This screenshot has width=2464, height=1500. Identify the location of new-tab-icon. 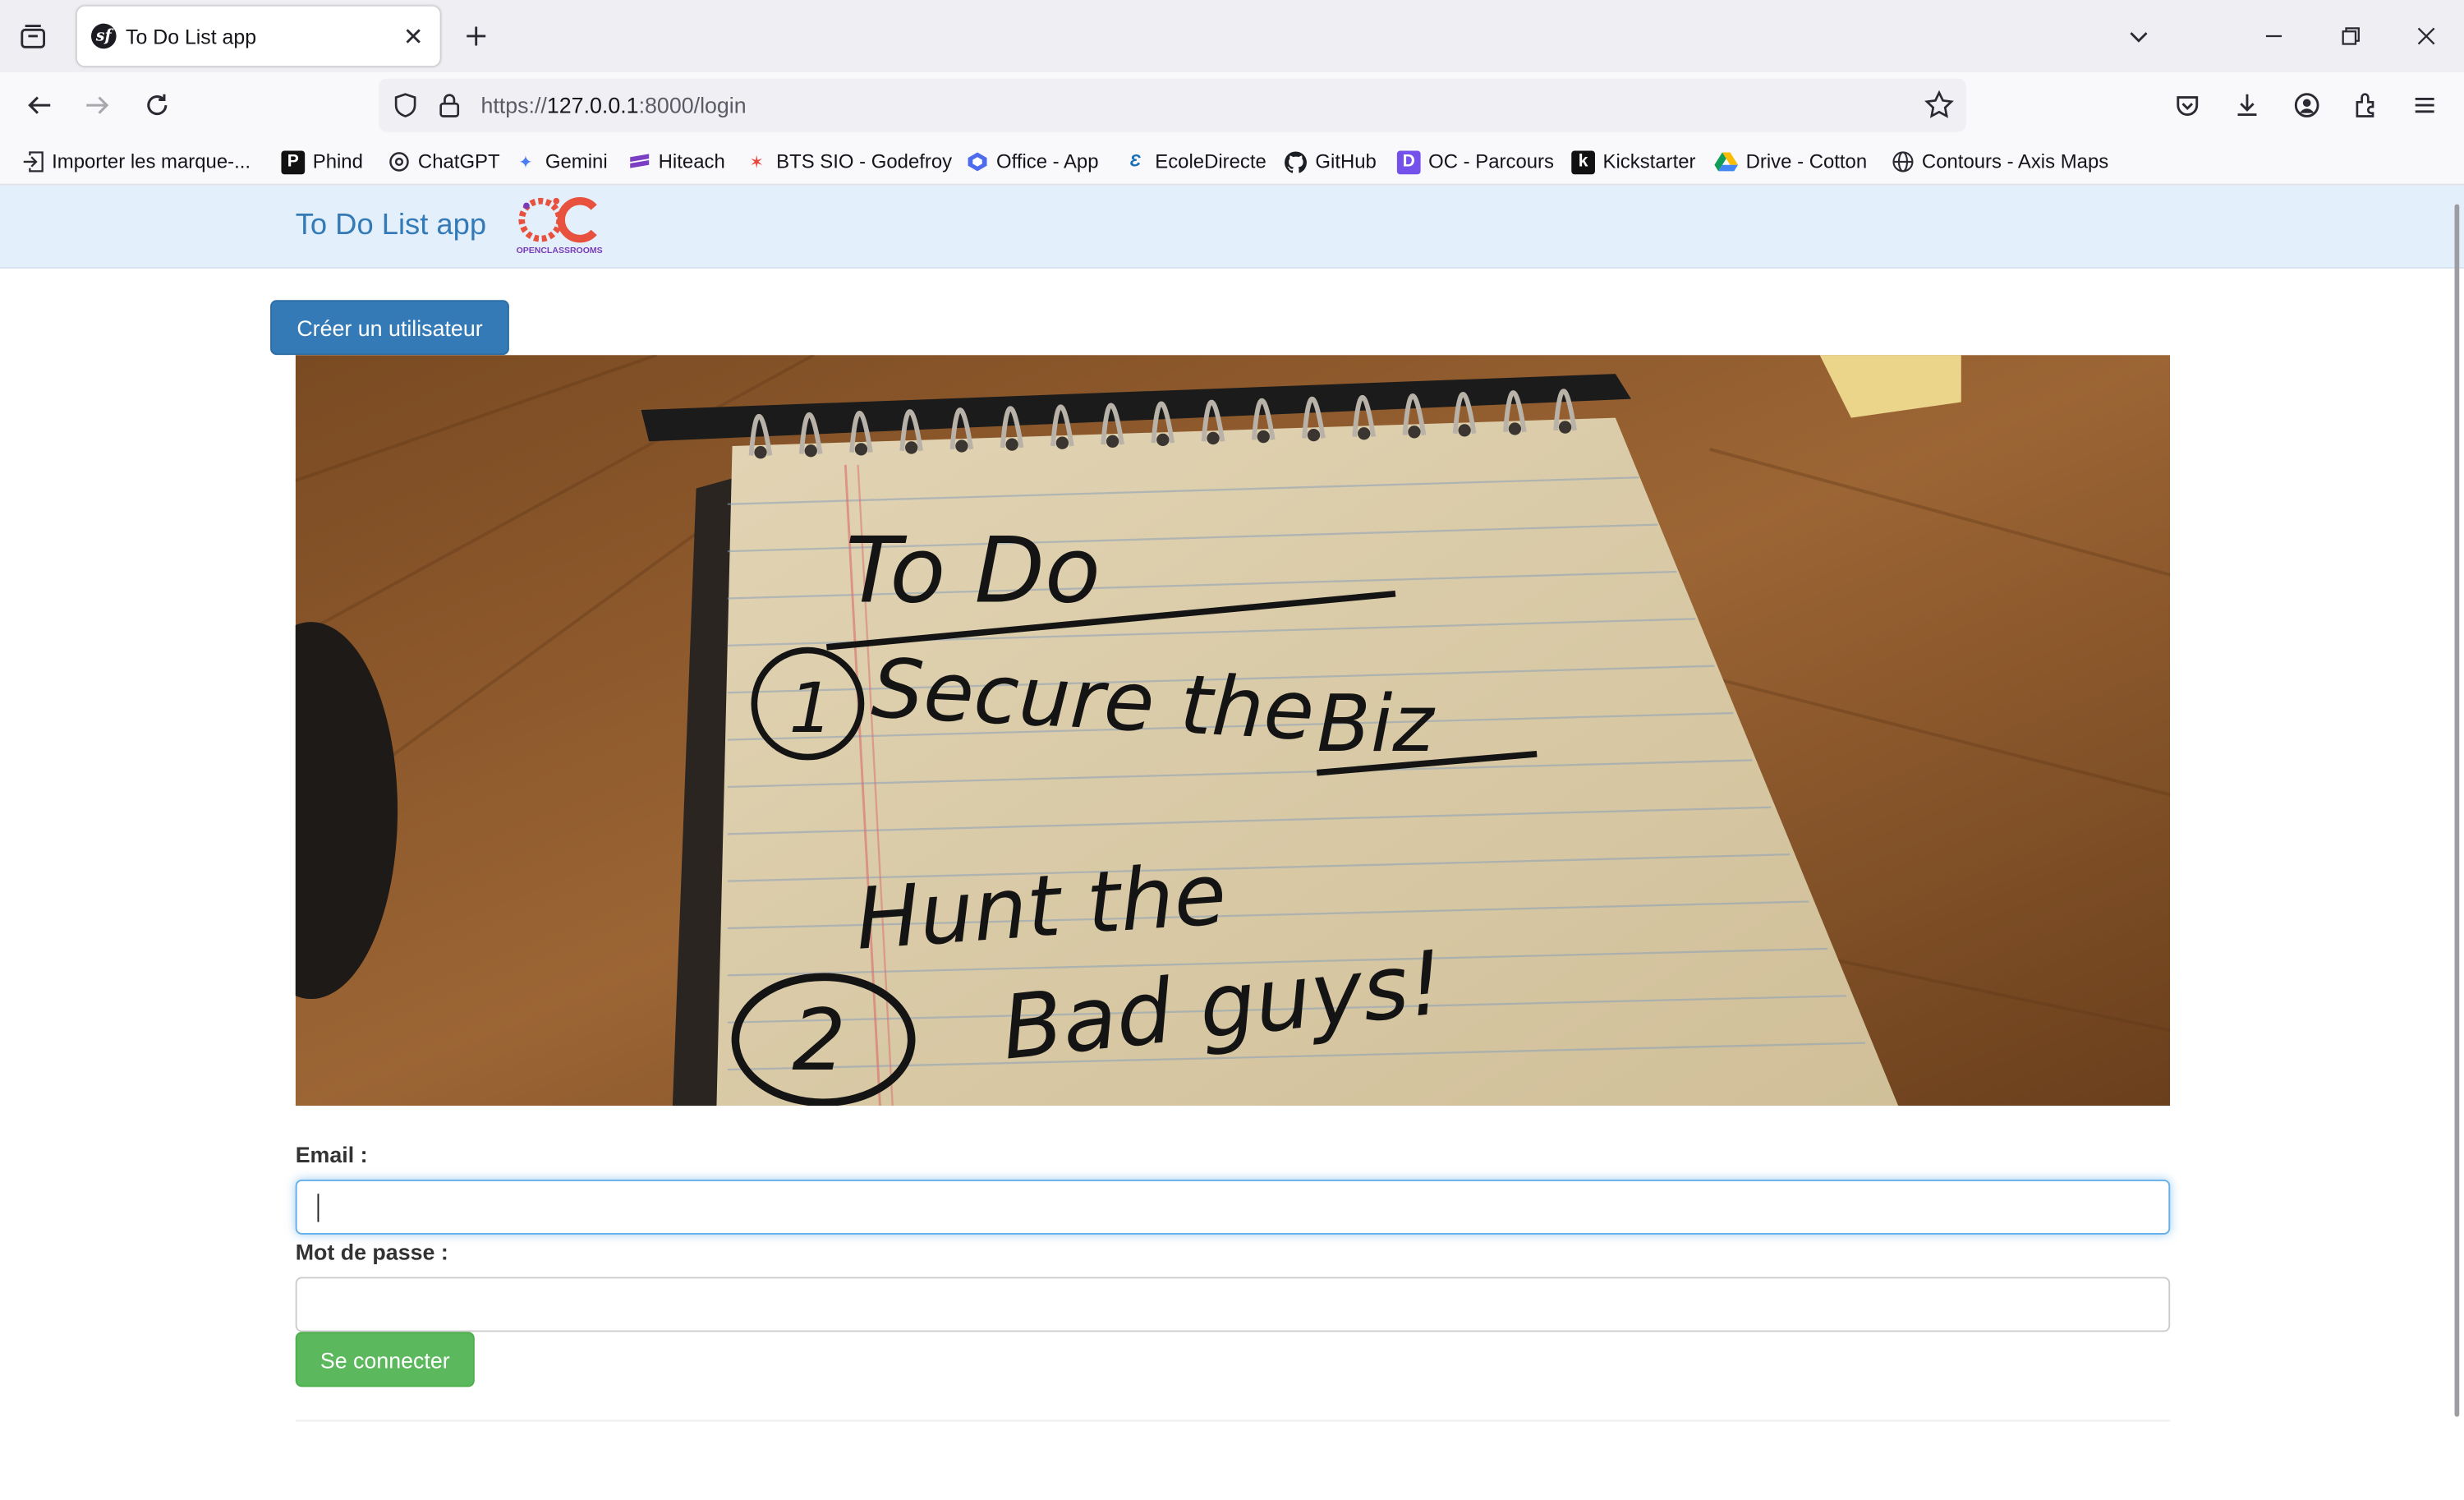
(476, 36).